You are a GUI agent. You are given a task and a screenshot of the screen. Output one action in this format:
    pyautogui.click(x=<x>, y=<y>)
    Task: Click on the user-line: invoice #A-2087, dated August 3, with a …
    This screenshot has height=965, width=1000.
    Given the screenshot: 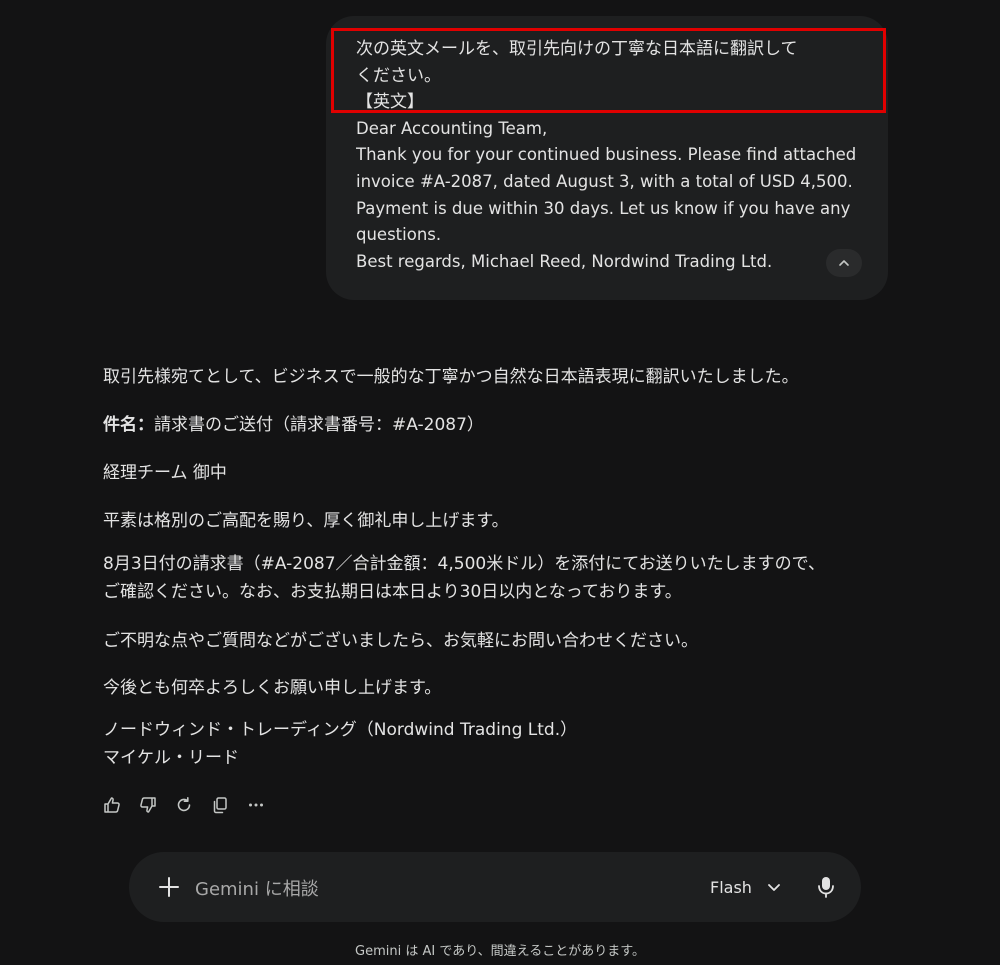 What is the action you would take?
    pyautogui.click(x=604, y=181)
    